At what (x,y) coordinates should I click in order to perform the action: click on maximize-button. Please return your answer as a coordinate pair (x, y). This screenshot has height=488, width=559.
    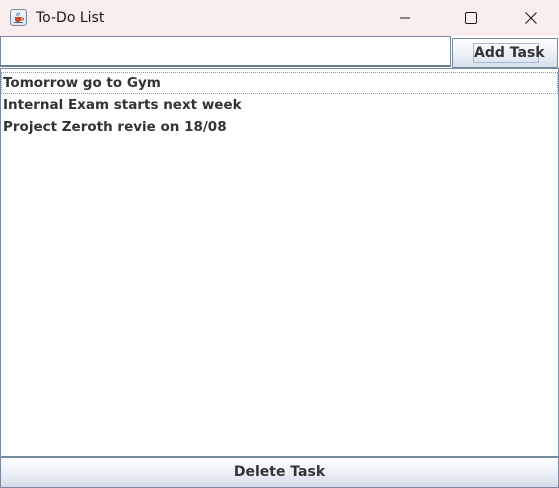
    Looking at the image, I should click on (471, 18).